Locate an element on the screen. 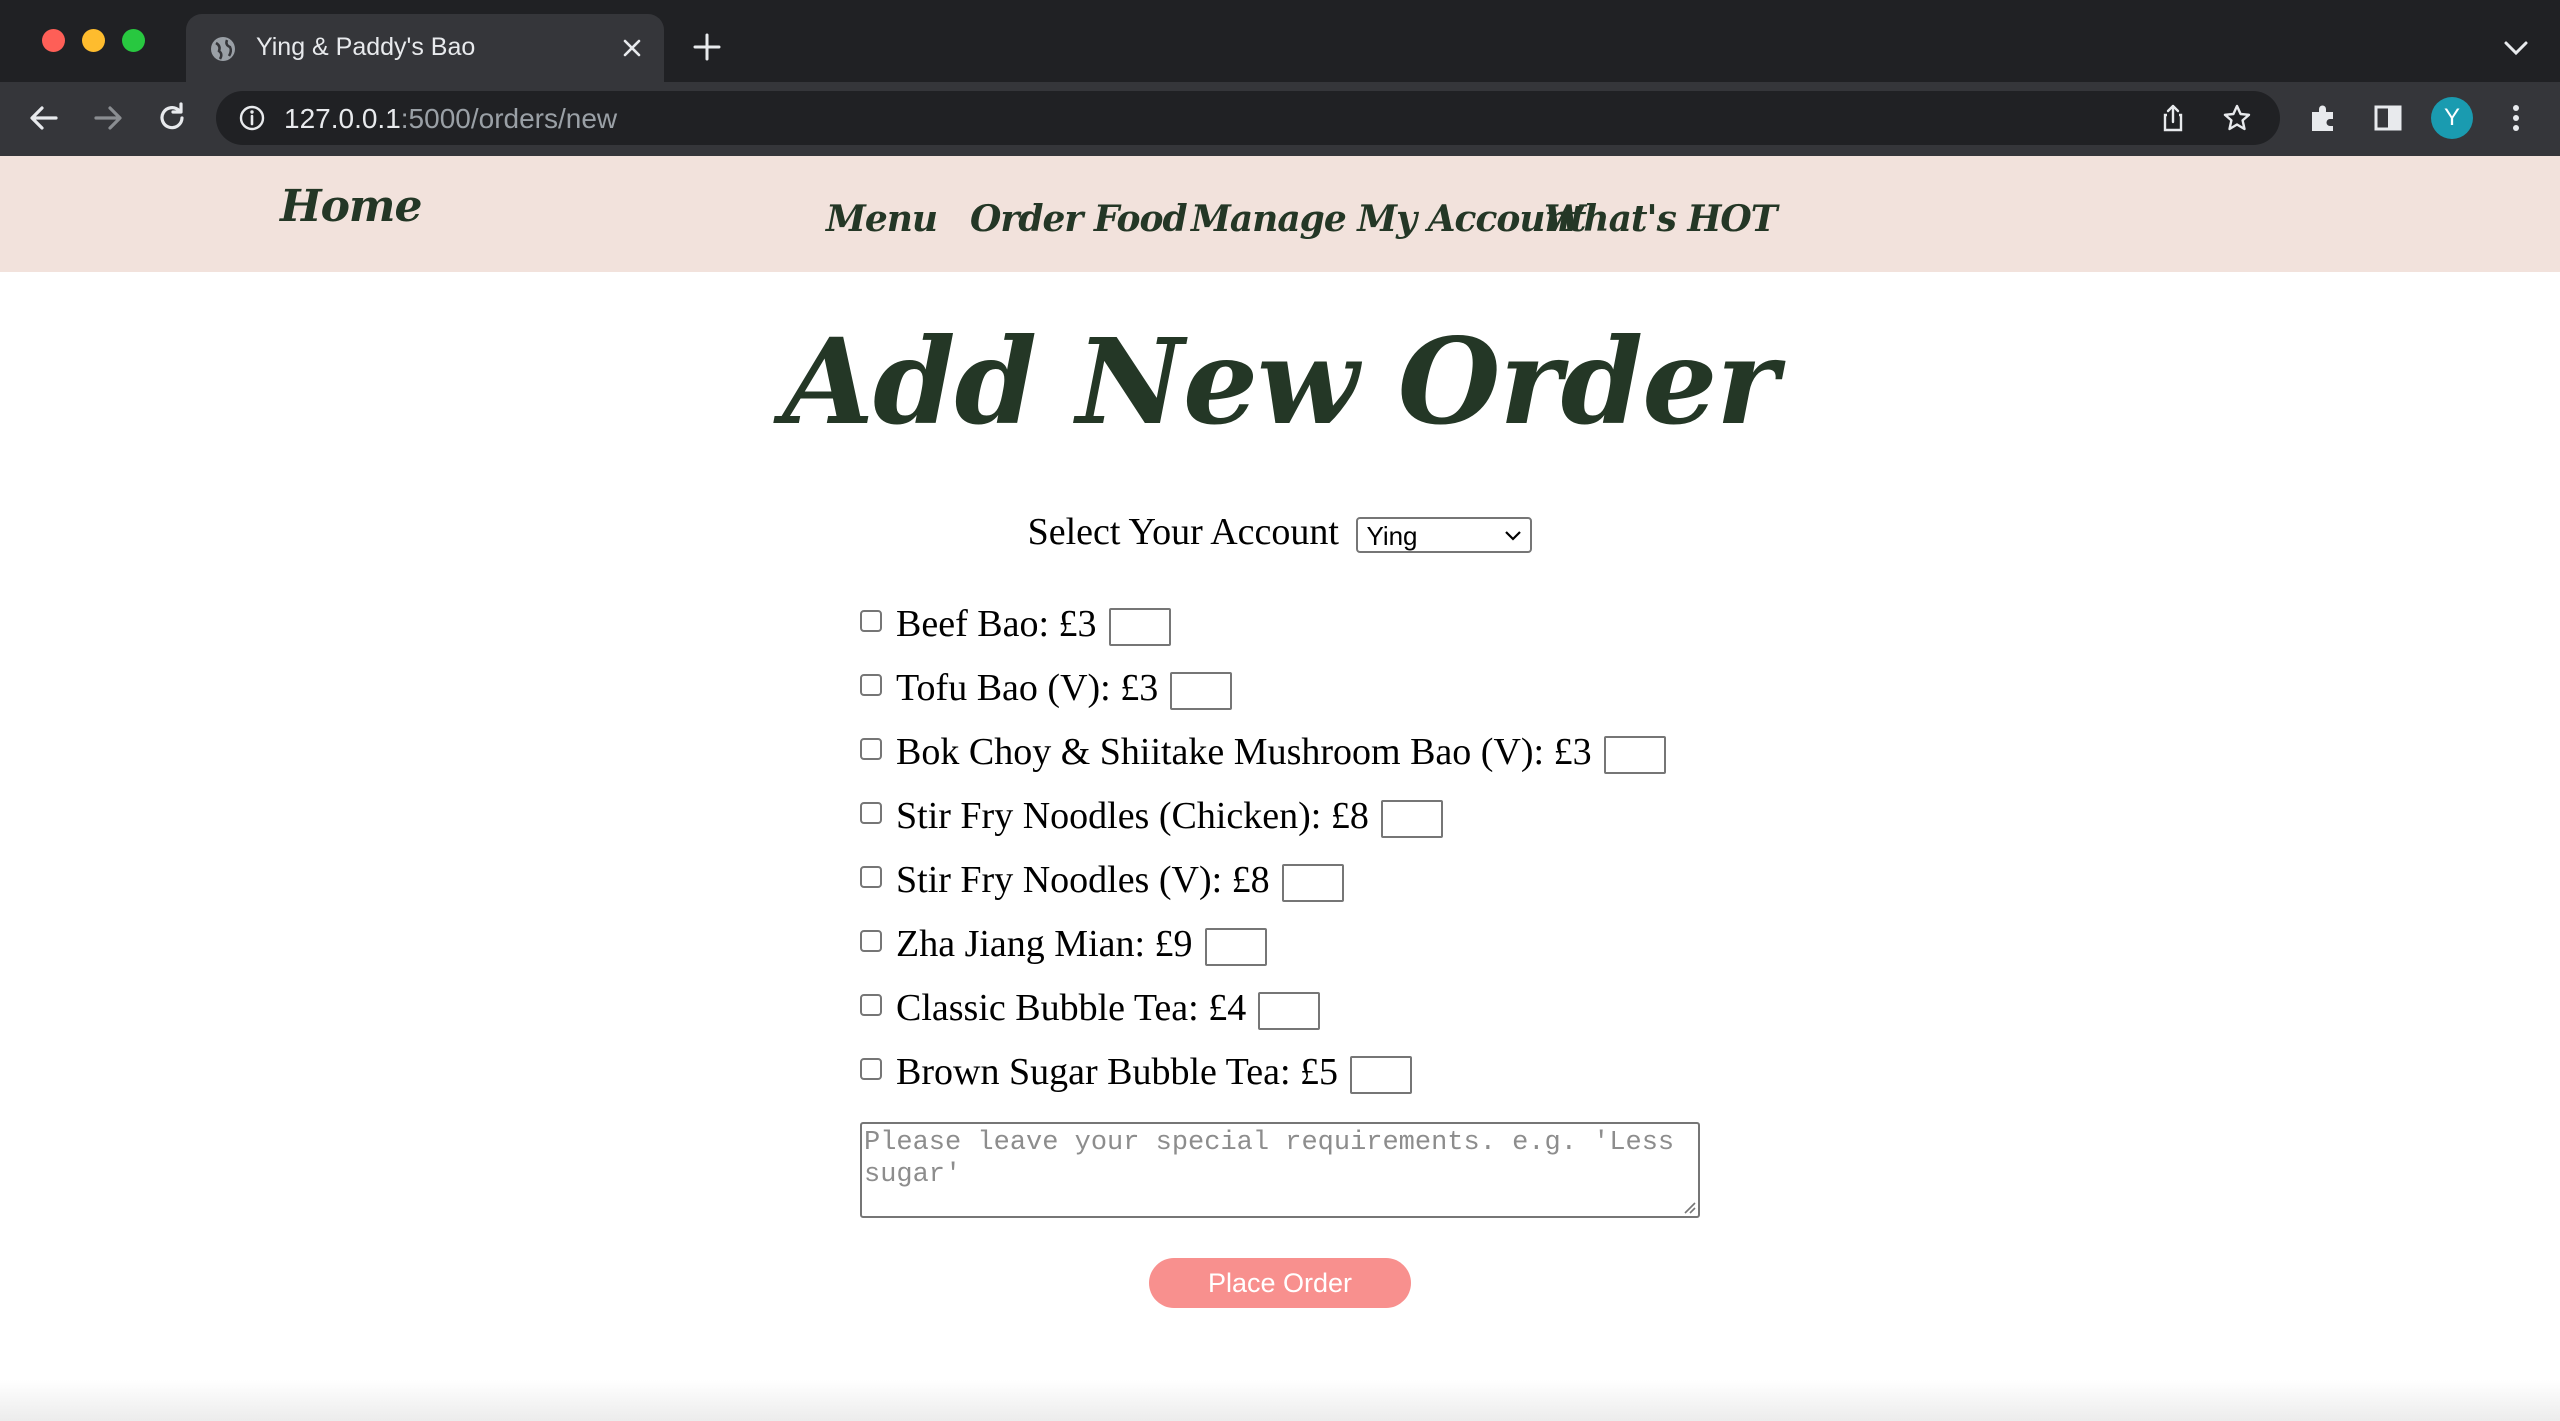 The height and width of the screenshot is (1421, 2560). nav-menu-link: Menu is located at coordinates (882, 219).